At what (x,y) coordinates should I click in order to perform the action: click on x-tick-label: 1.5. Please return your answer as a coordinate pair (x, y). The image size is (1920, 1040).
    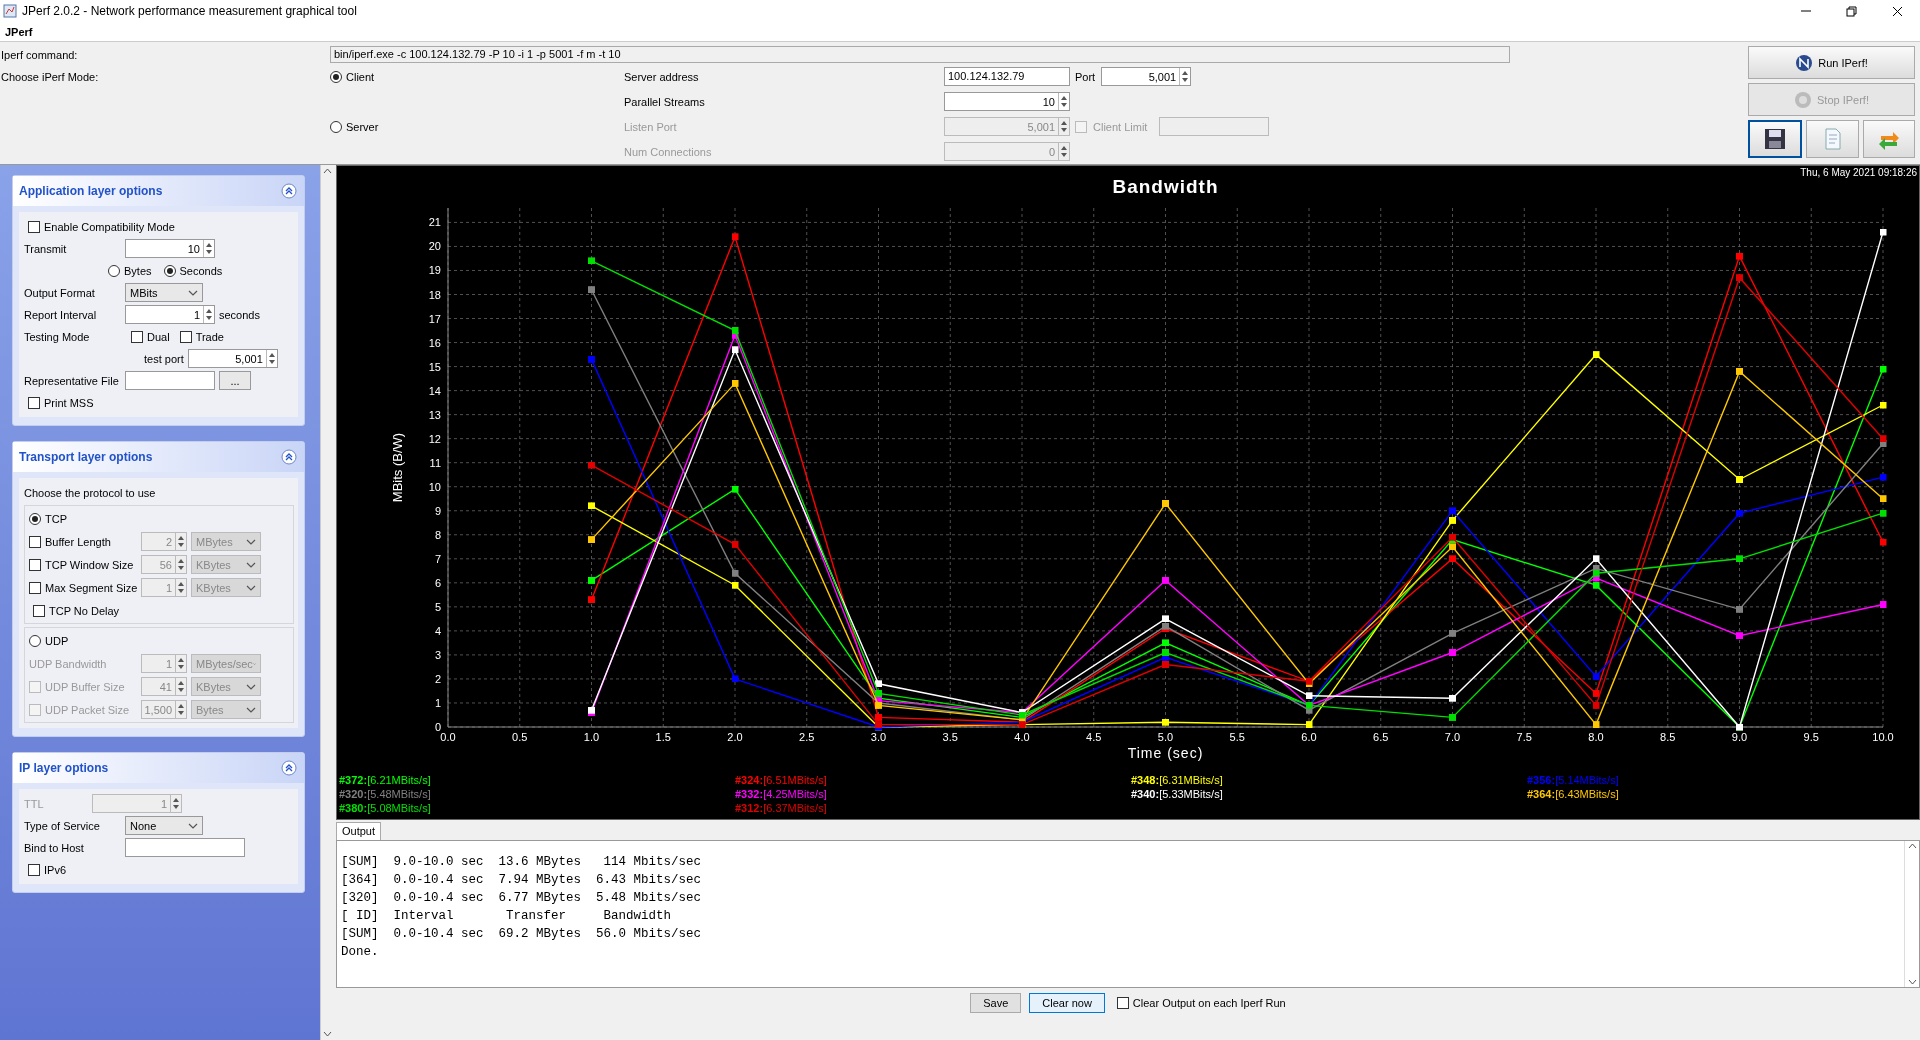
    Looking at the image, I should click on (663, 737).